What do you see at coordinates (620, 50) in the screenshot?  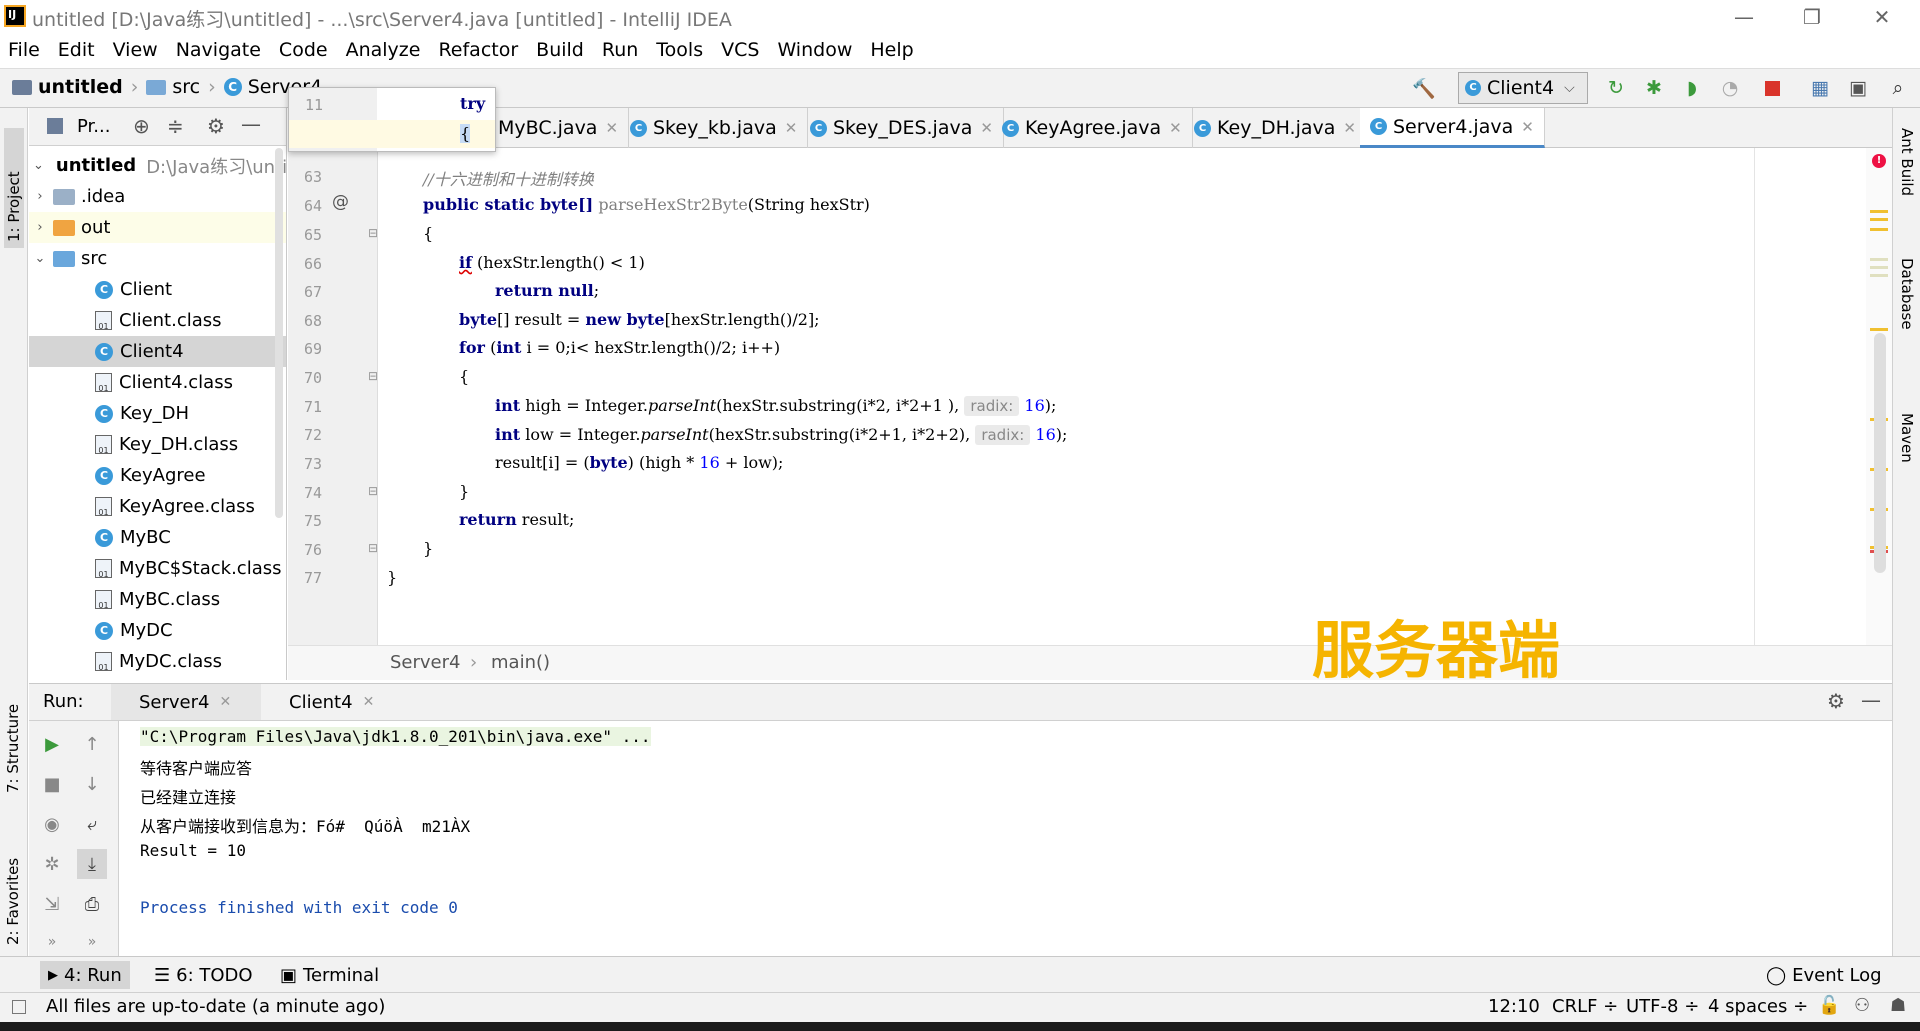 I see `menu-run: Run` at bounding box center [620, 50].